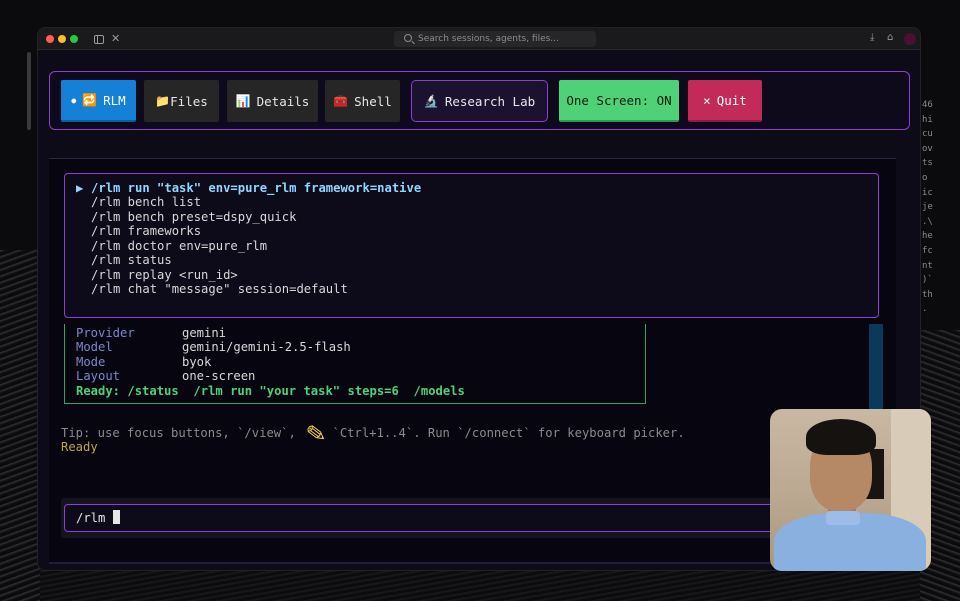 This screenshot has width=960, height=601. I want to click on side-text-line: je, so click(927, 207).